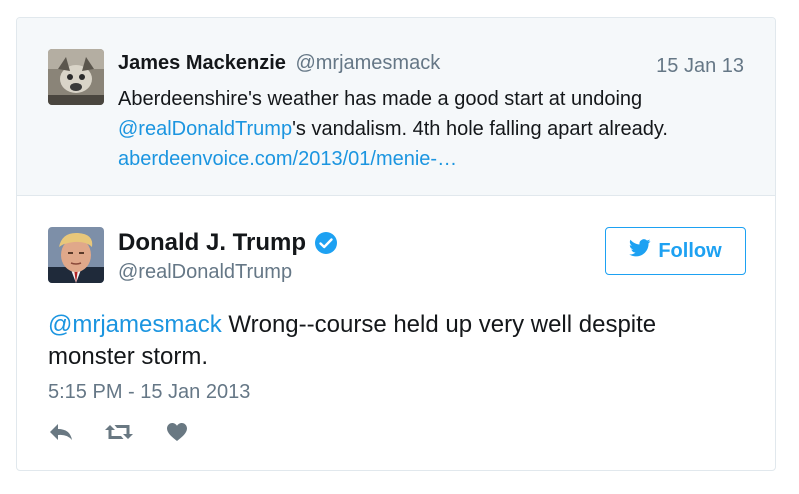  I want to click on tweet-author-name-row: Donald J. Trump, so click(228, 243).